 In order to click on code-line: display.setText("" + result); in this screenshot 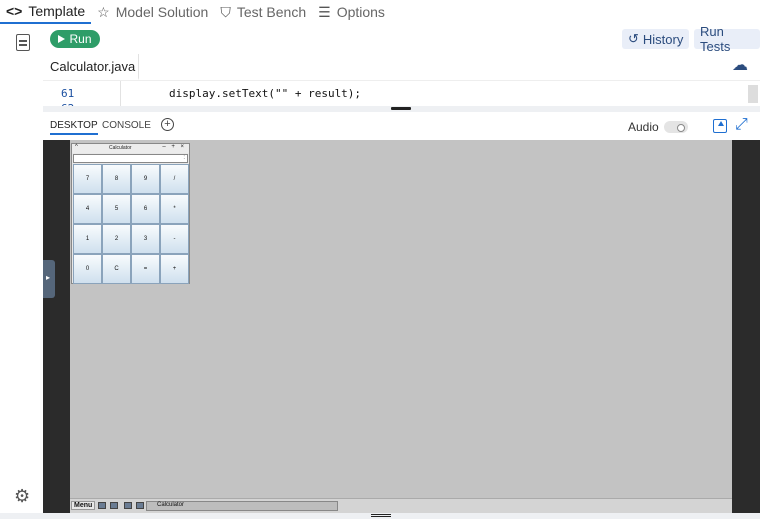, I will do `click(265, 93)`.